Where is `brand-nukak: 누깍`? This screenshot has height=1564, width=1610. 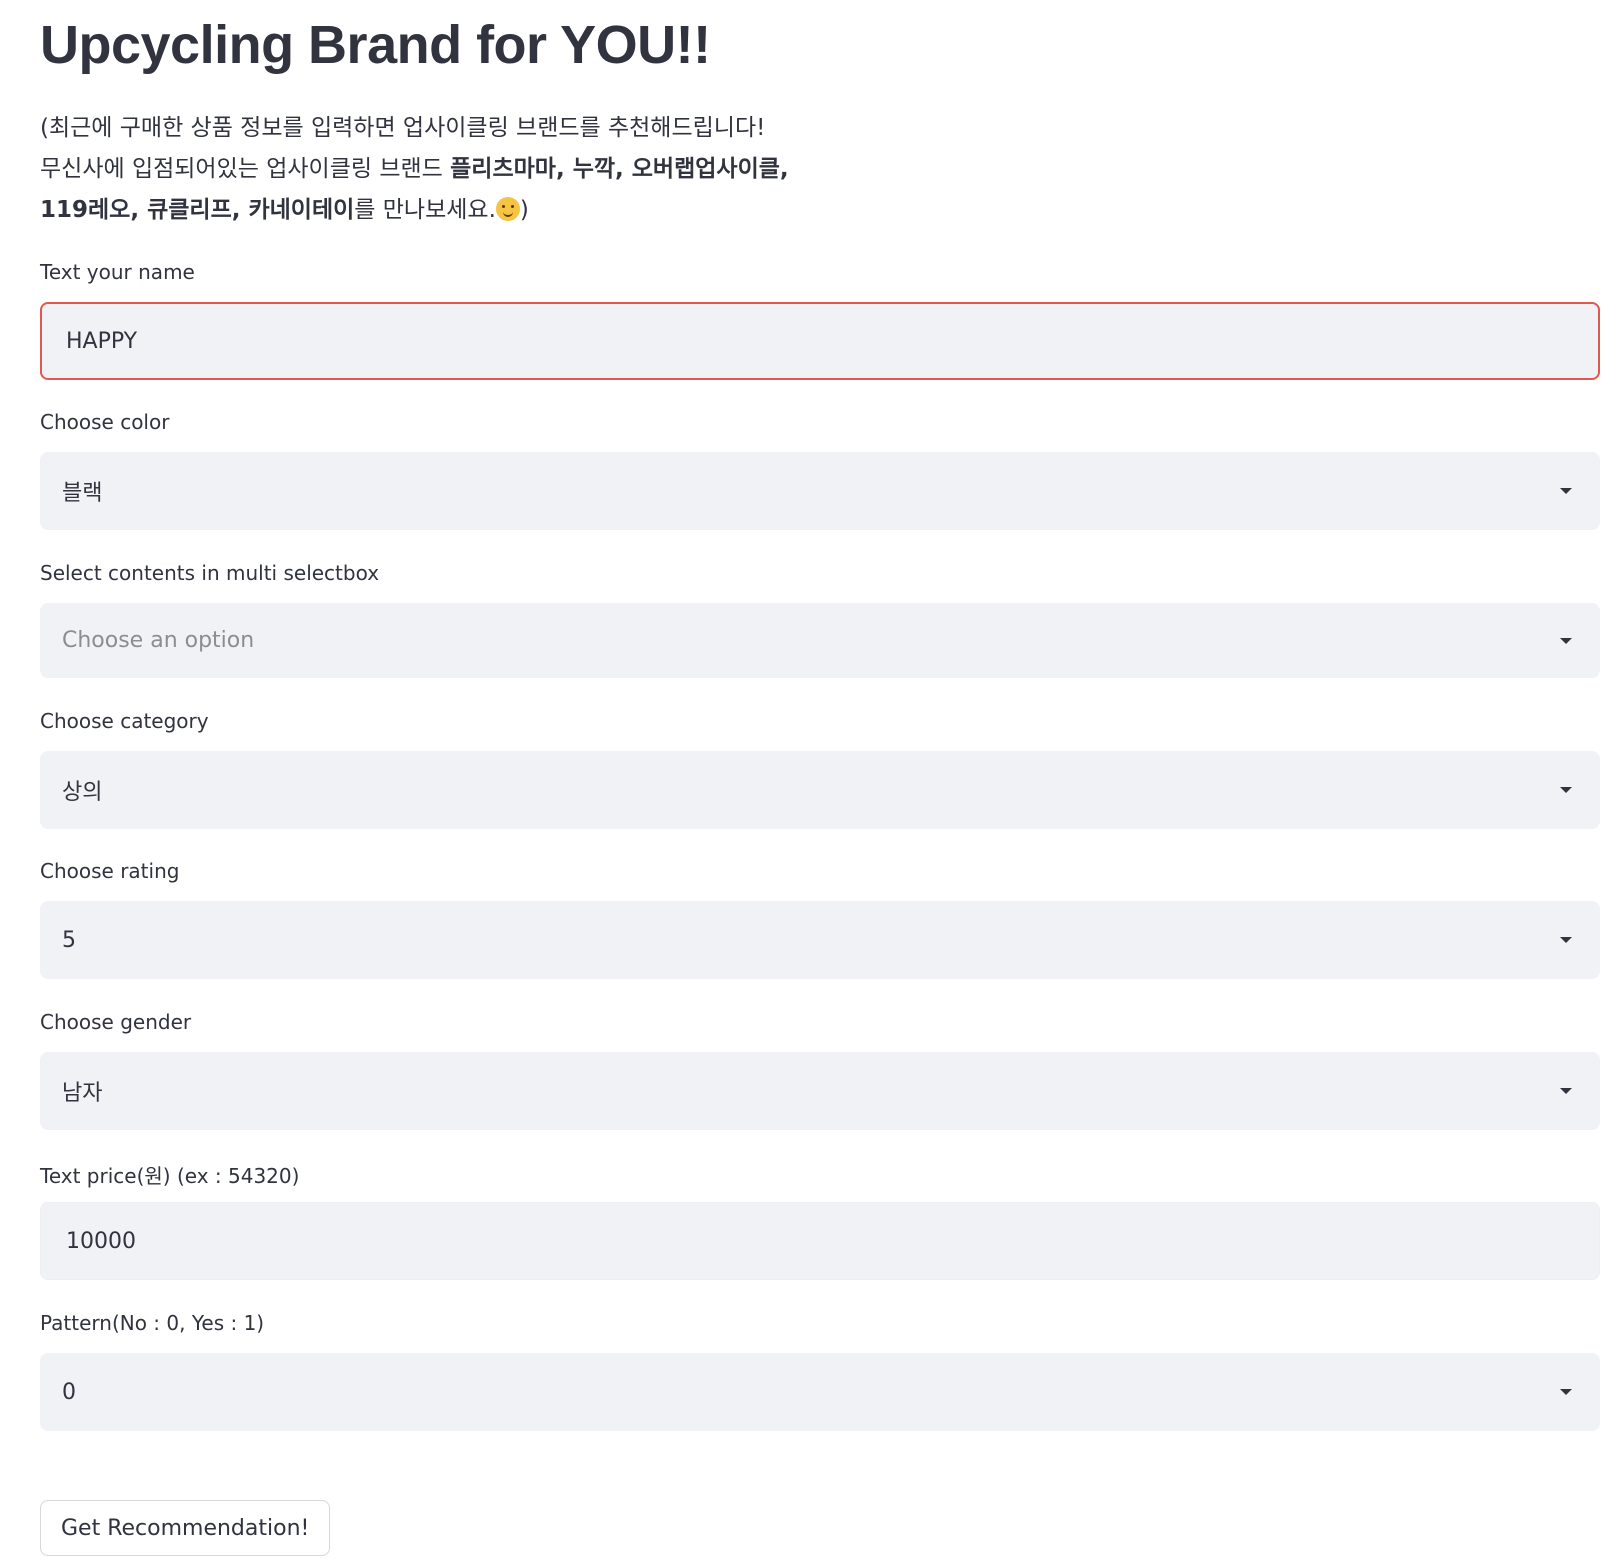 brand-nukak: 누깍 is located at coordinates (594, 169).